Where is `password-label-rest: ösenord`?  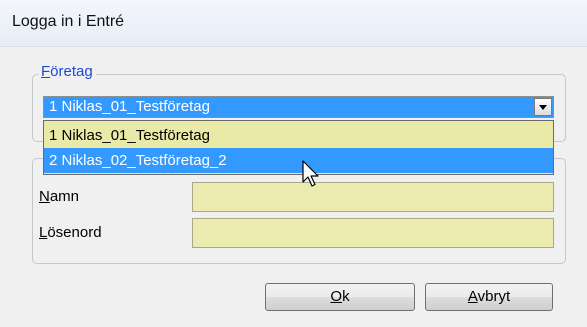
password-label-rest: ösenord is located at coordinates (74, 232).